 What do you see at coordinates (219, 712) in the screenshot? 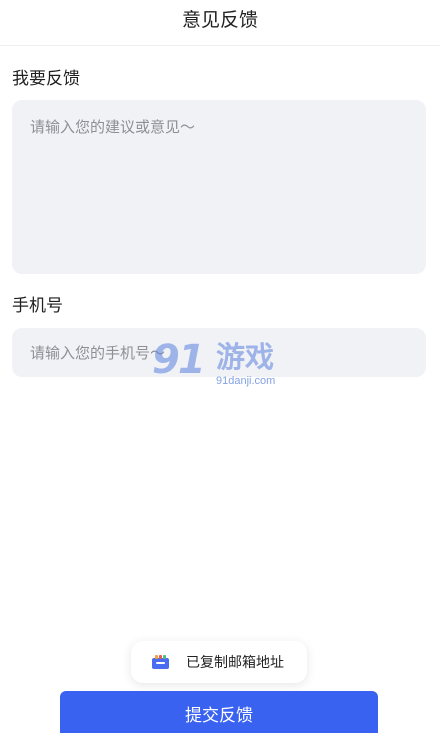
I see `submit-feedback-button: 提交反馈` at bounding box center [219, 712].